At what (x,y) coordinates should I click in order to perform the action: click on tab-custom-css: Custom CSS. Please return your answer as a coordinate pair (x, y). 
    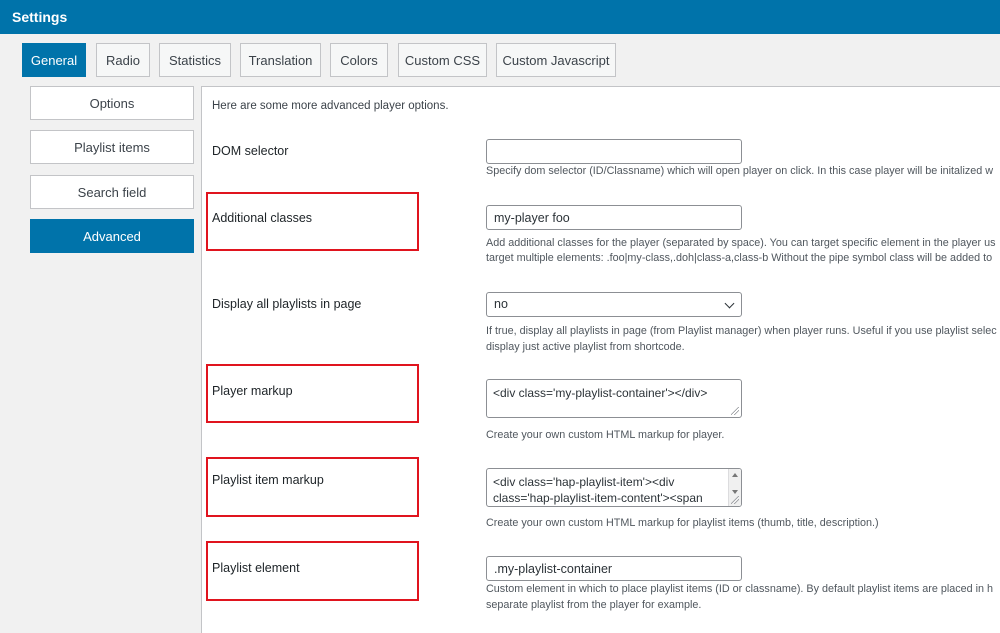
    Looking at the image, I should click on (442, 60).